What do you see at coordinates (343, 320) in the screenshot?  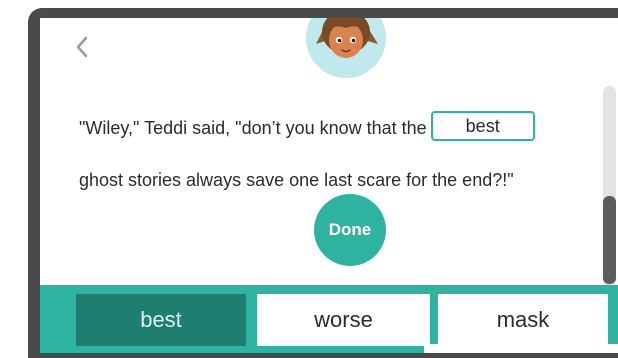 I see `choice-worse: worse` at bounding box center [343, 320].